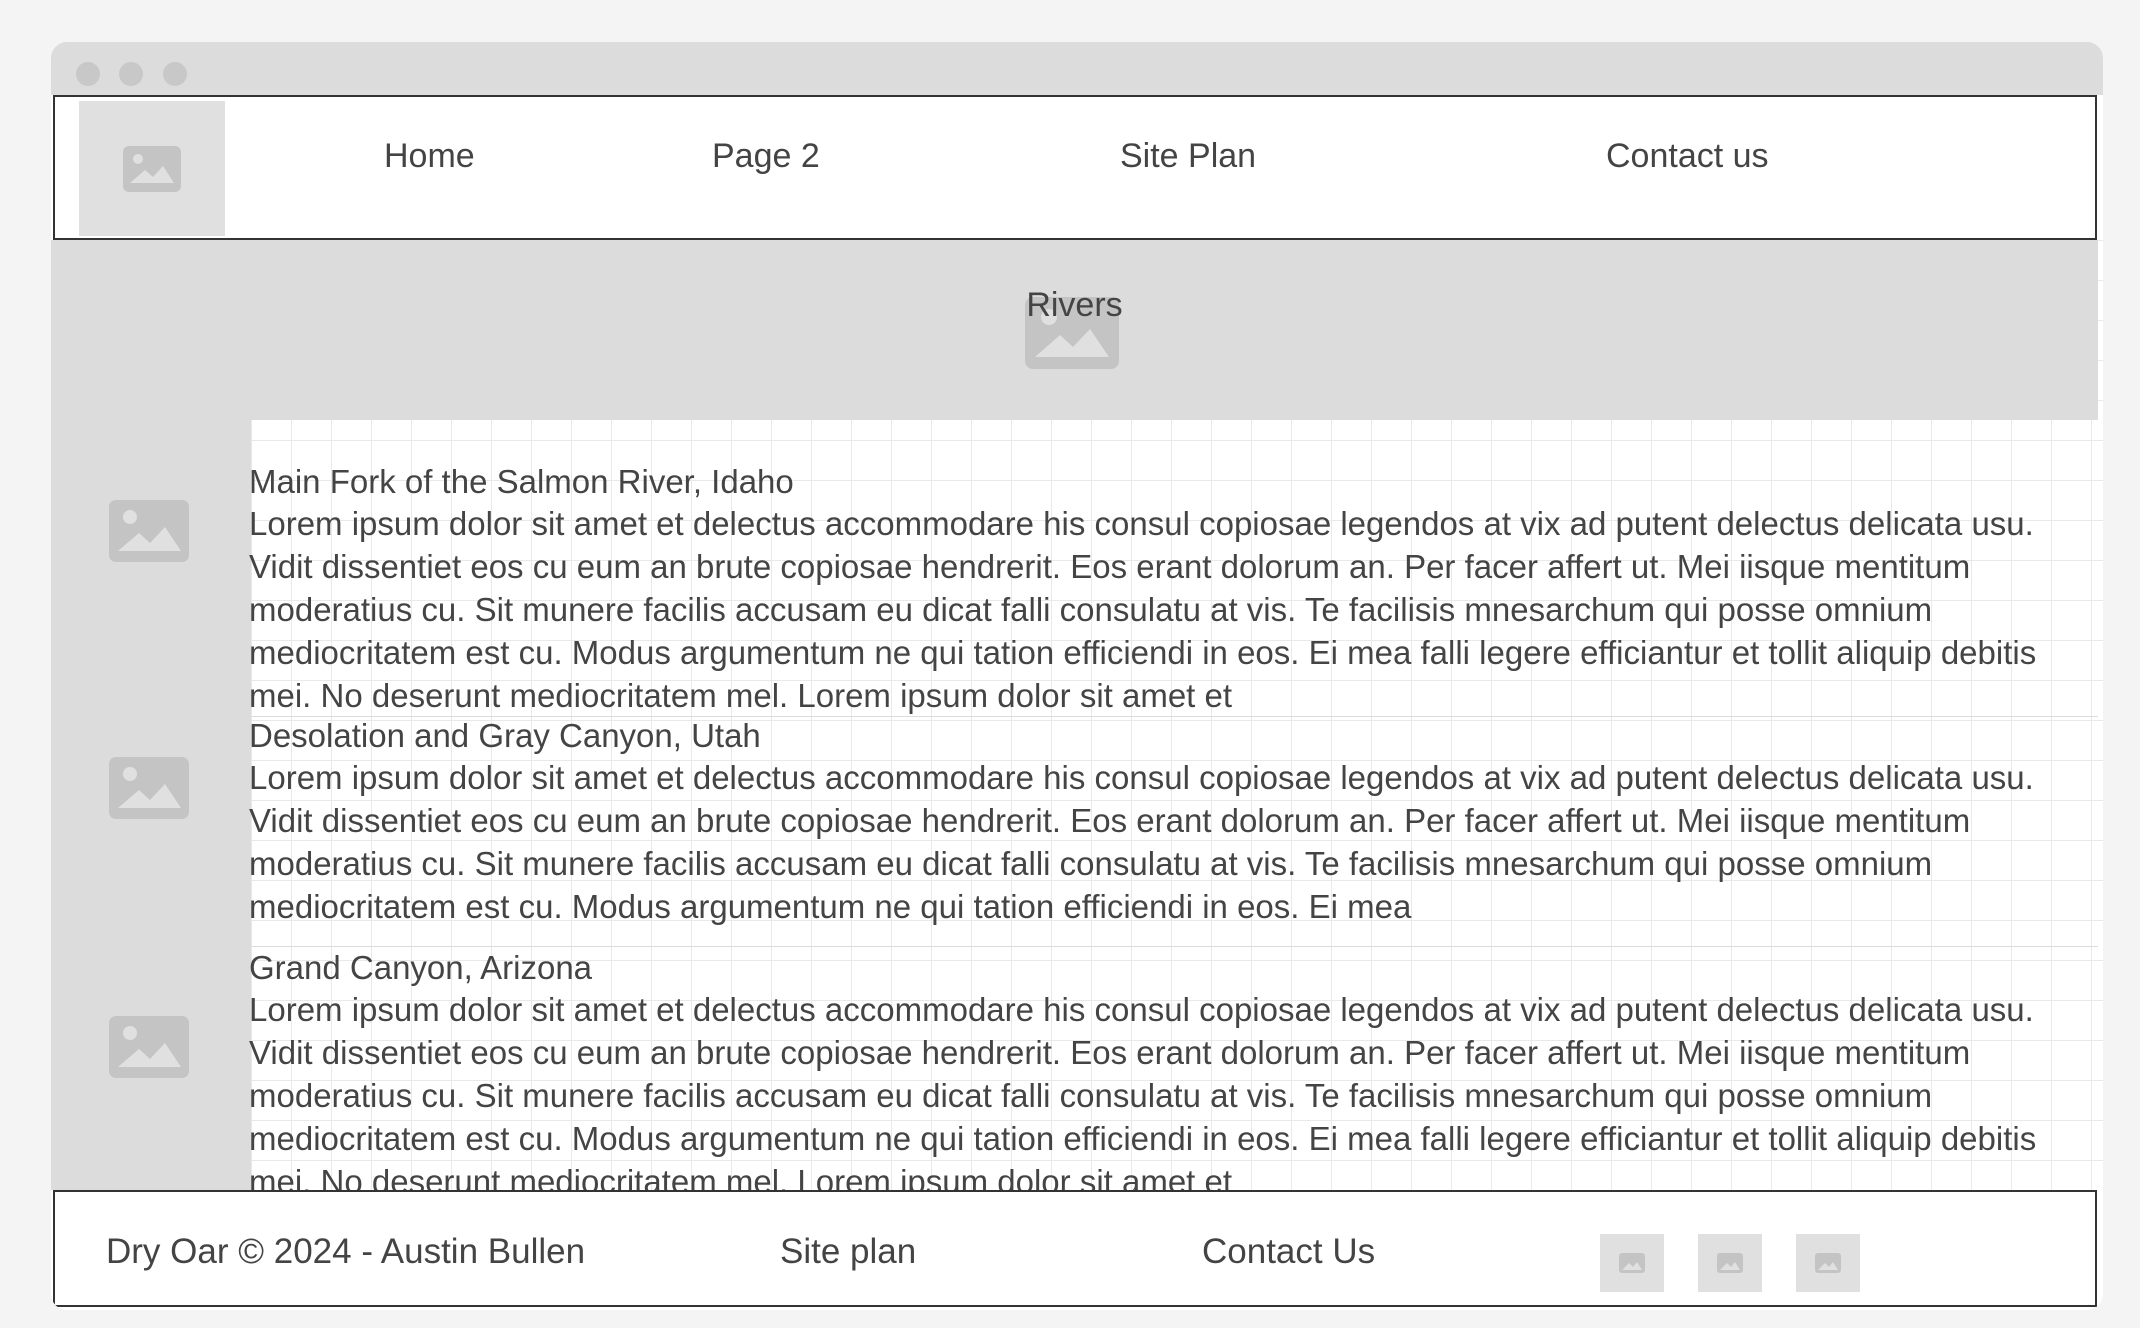 This screenshot has width=2140, height=1328. What do you see at coordinates (429, 156) in the screenshot?
I see `nav-home-link: Home` at bounding box center [429, 156].